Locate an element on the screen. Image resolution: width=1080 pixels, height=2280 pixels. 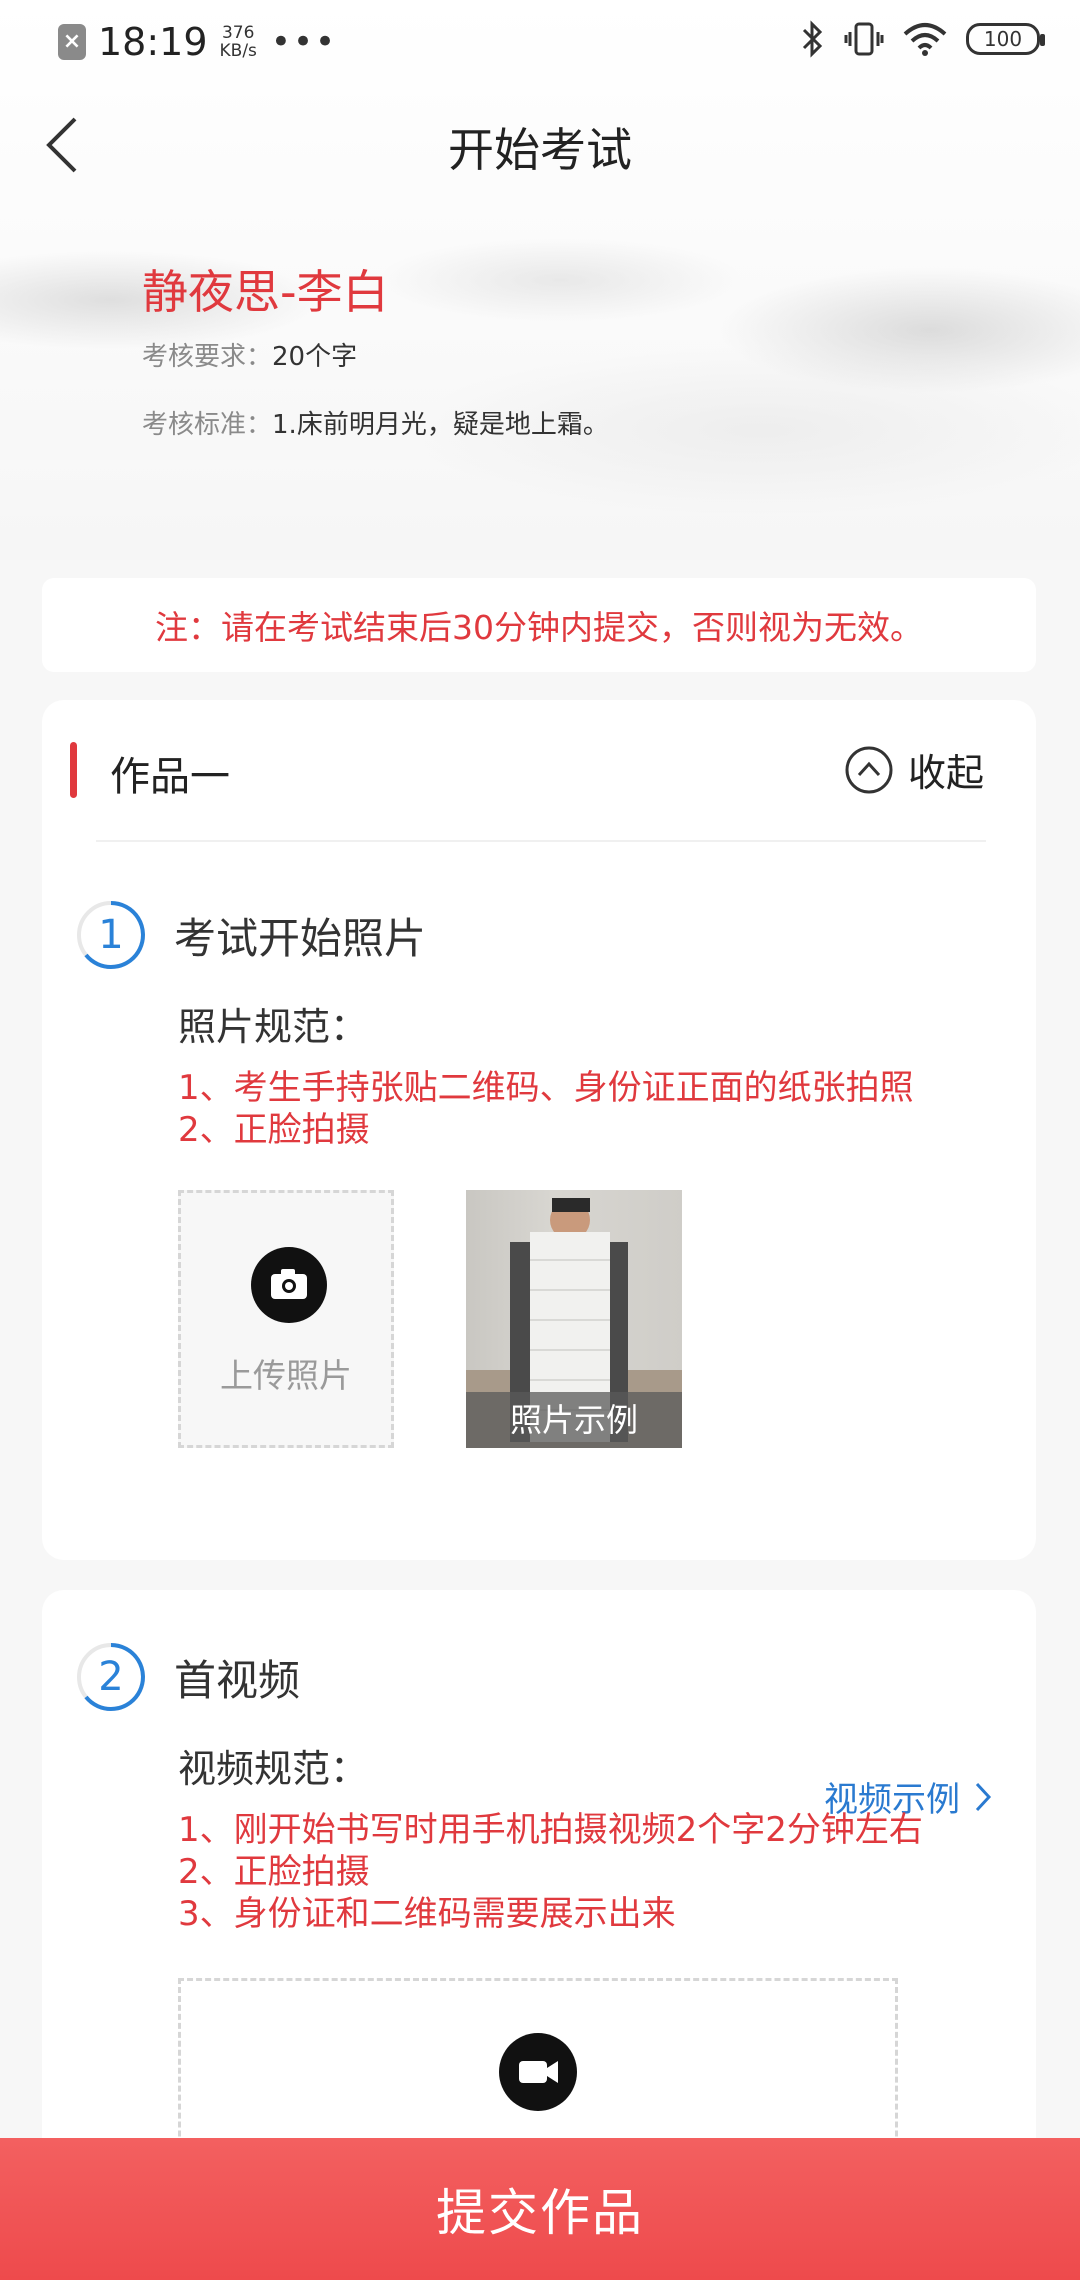
network-speed: 376 KB/s is located at coordinates (238, 42).